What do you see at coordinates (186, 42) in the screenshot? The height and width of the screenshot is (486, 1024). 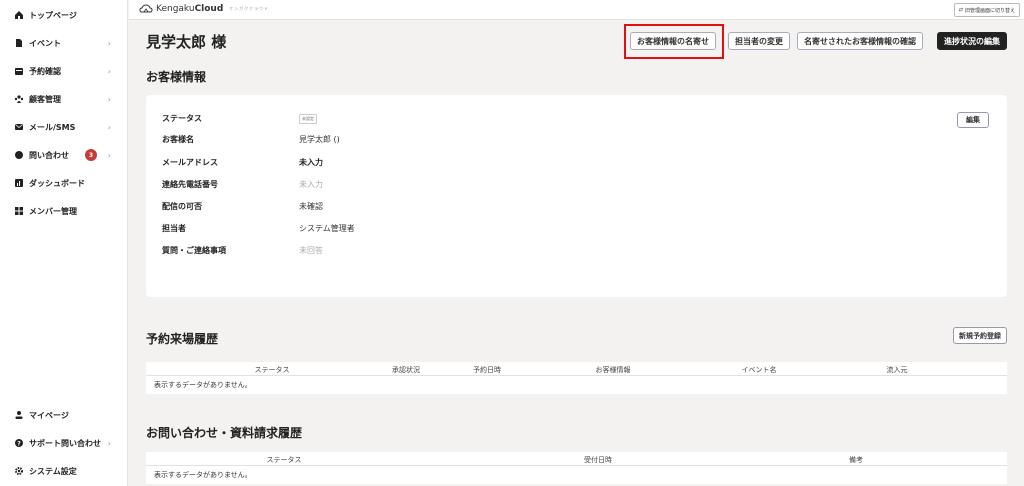 I see `page-title: 見学太郎 様` at bounding box center [186, 42].